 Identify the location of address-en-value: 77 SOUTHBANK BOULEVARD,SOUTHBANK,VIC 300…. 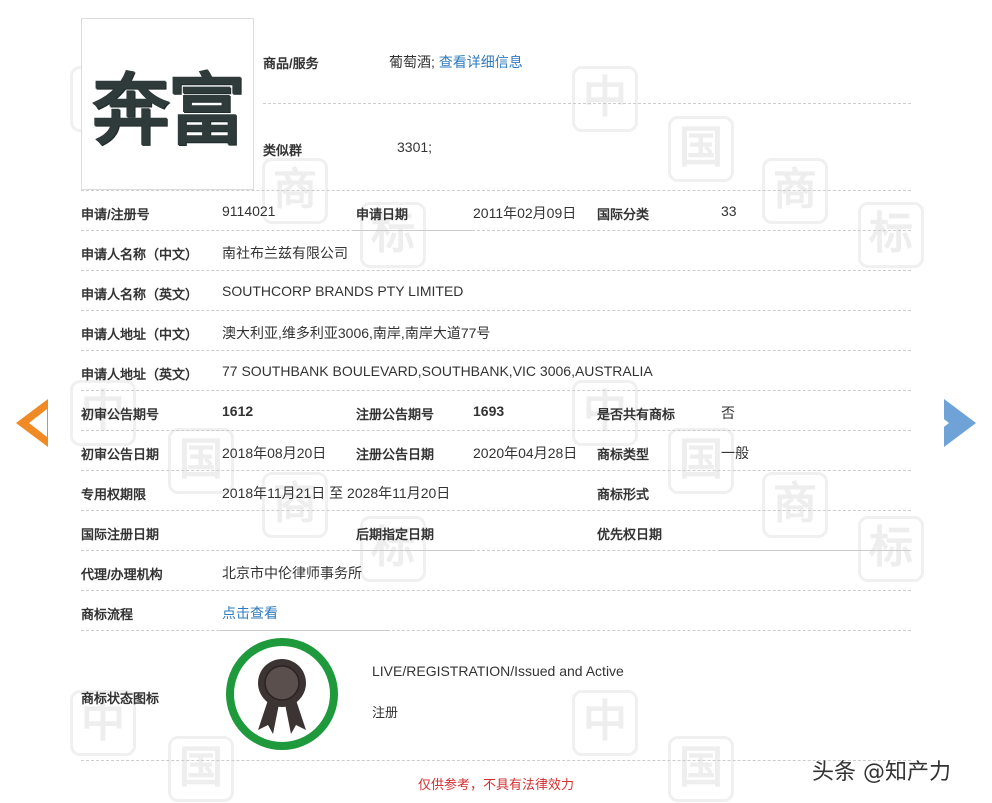
(437, 371).